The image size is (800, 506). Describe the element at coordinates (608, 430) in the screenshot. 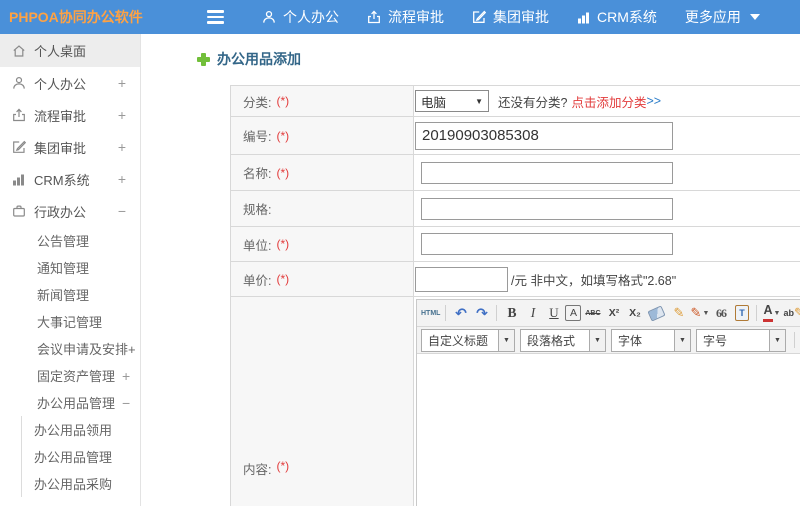

I see `editor-content-area` at that location.